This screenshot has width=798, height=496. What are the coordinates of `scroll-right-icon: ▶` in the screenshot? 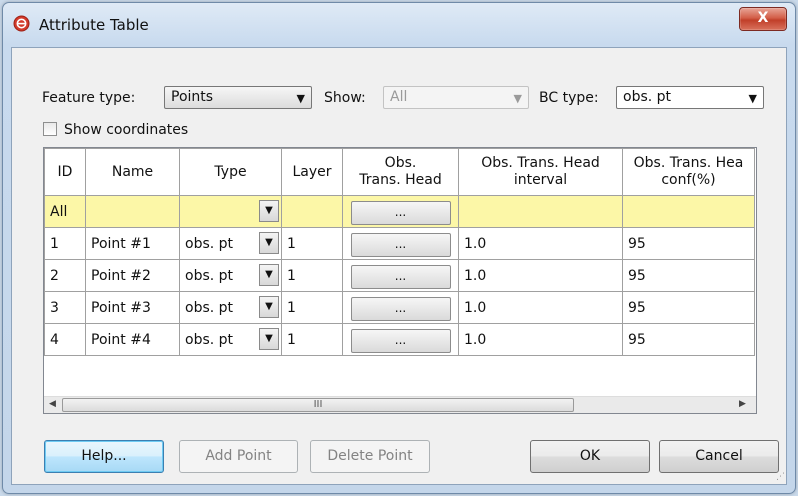 It's located at (742, 404).